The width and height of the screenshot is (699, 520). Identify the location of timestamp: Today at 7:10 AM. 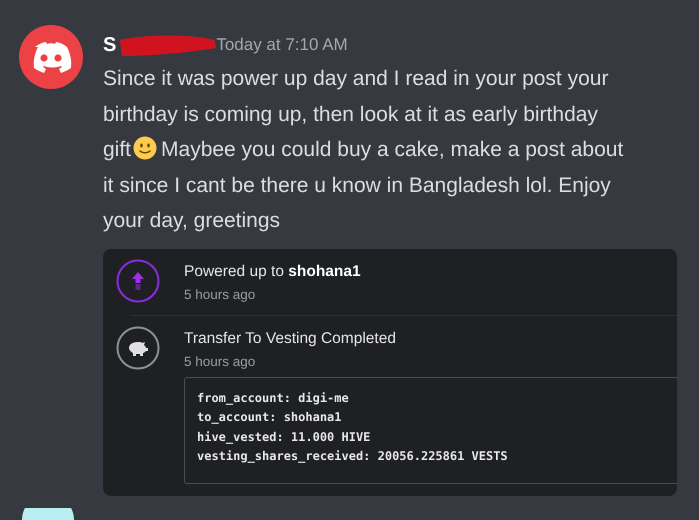
(282, 45).